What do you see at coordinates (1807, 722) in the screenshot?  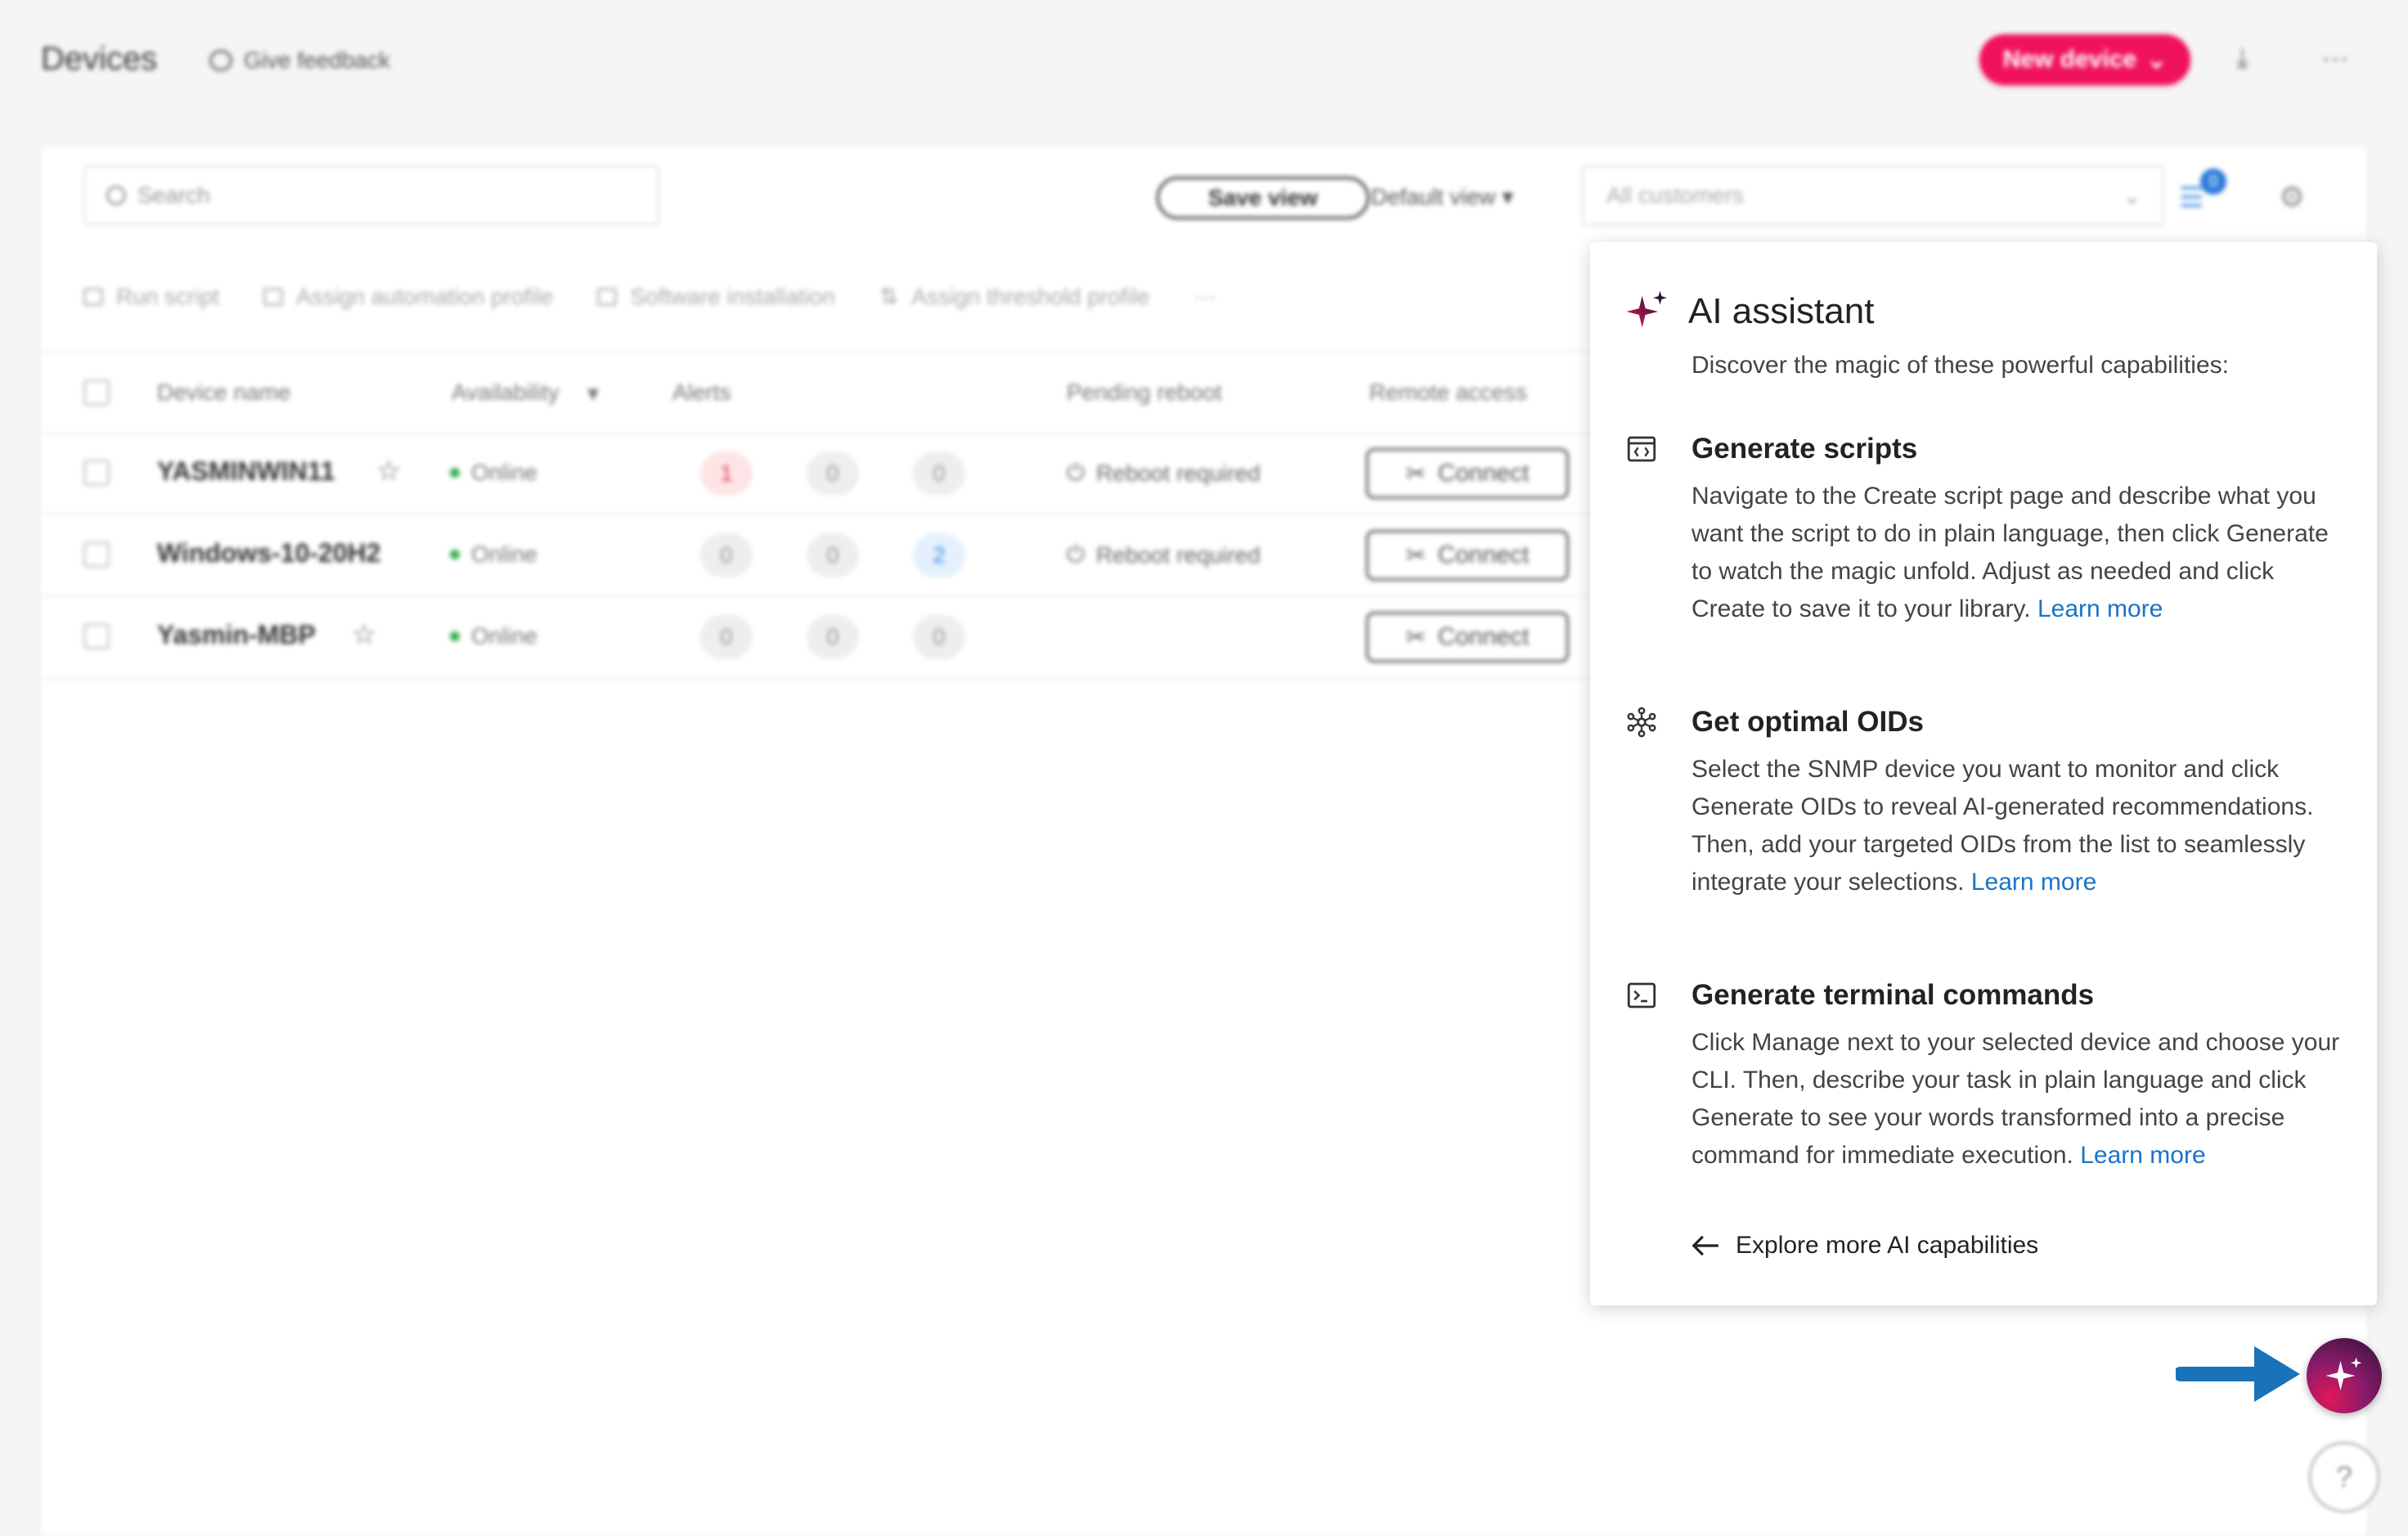 I see `get-optimal-oids-title: Get optimal OIDs` at bounding box center [1807, 722].